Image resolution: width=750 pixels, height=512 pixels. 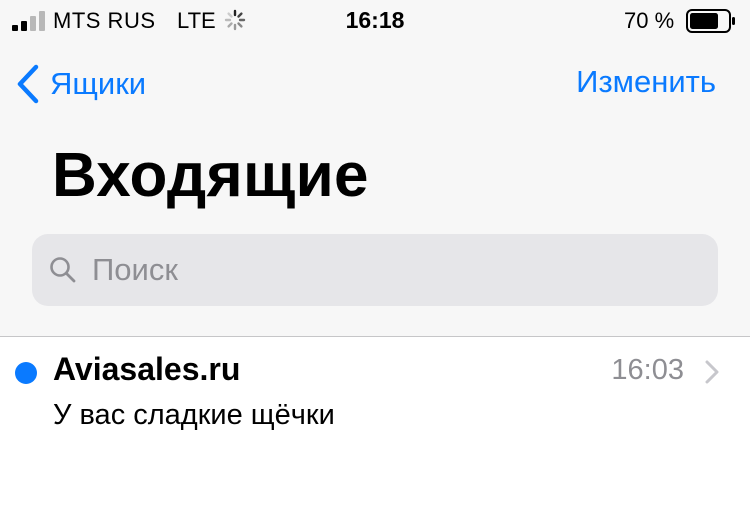 I want to click on status-bar: MTS RUS LTE 16:18 70 %, so click(x=375, y=20).